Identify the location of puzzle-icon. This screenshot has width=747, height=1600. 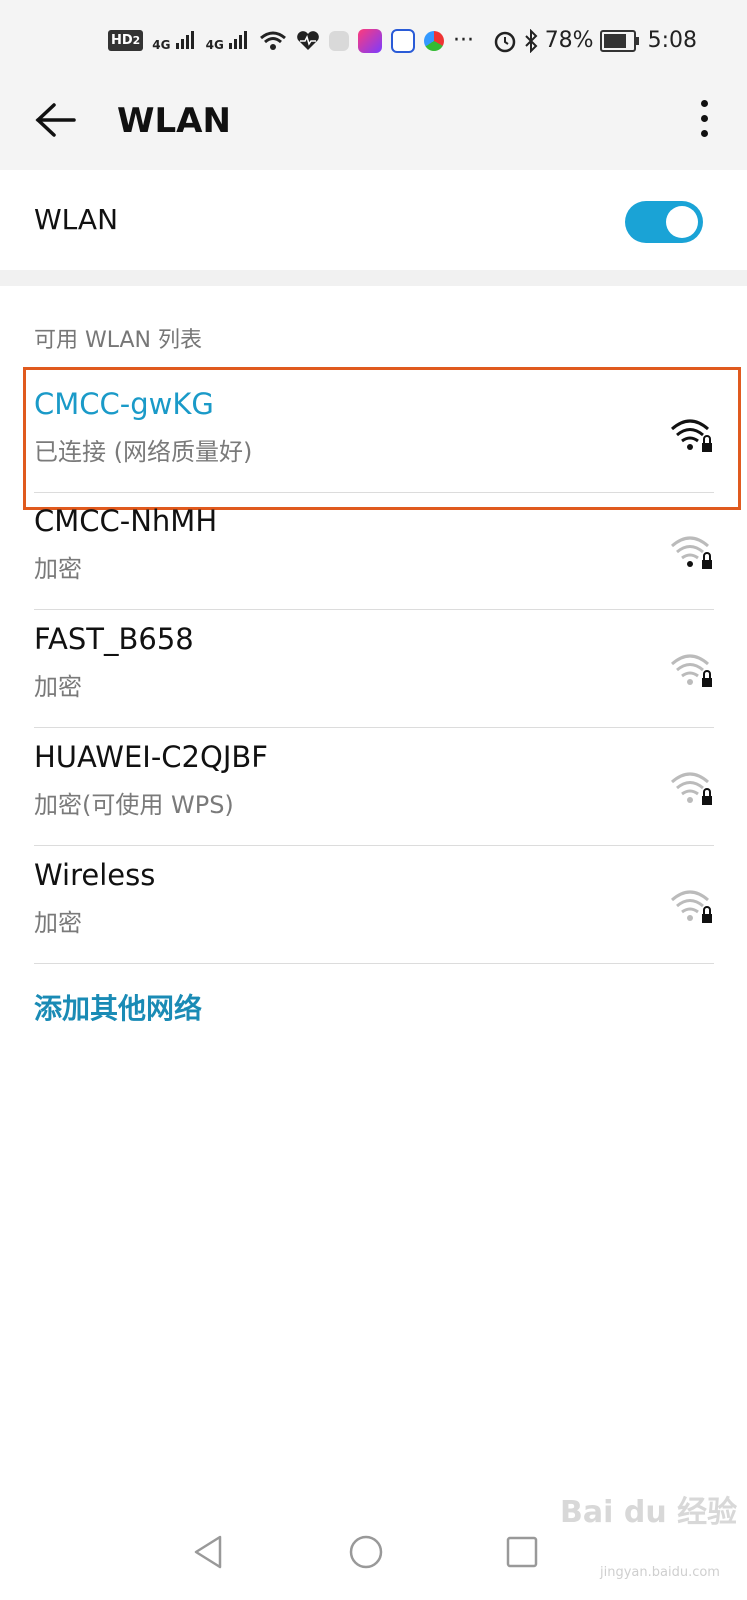
(339, 40).